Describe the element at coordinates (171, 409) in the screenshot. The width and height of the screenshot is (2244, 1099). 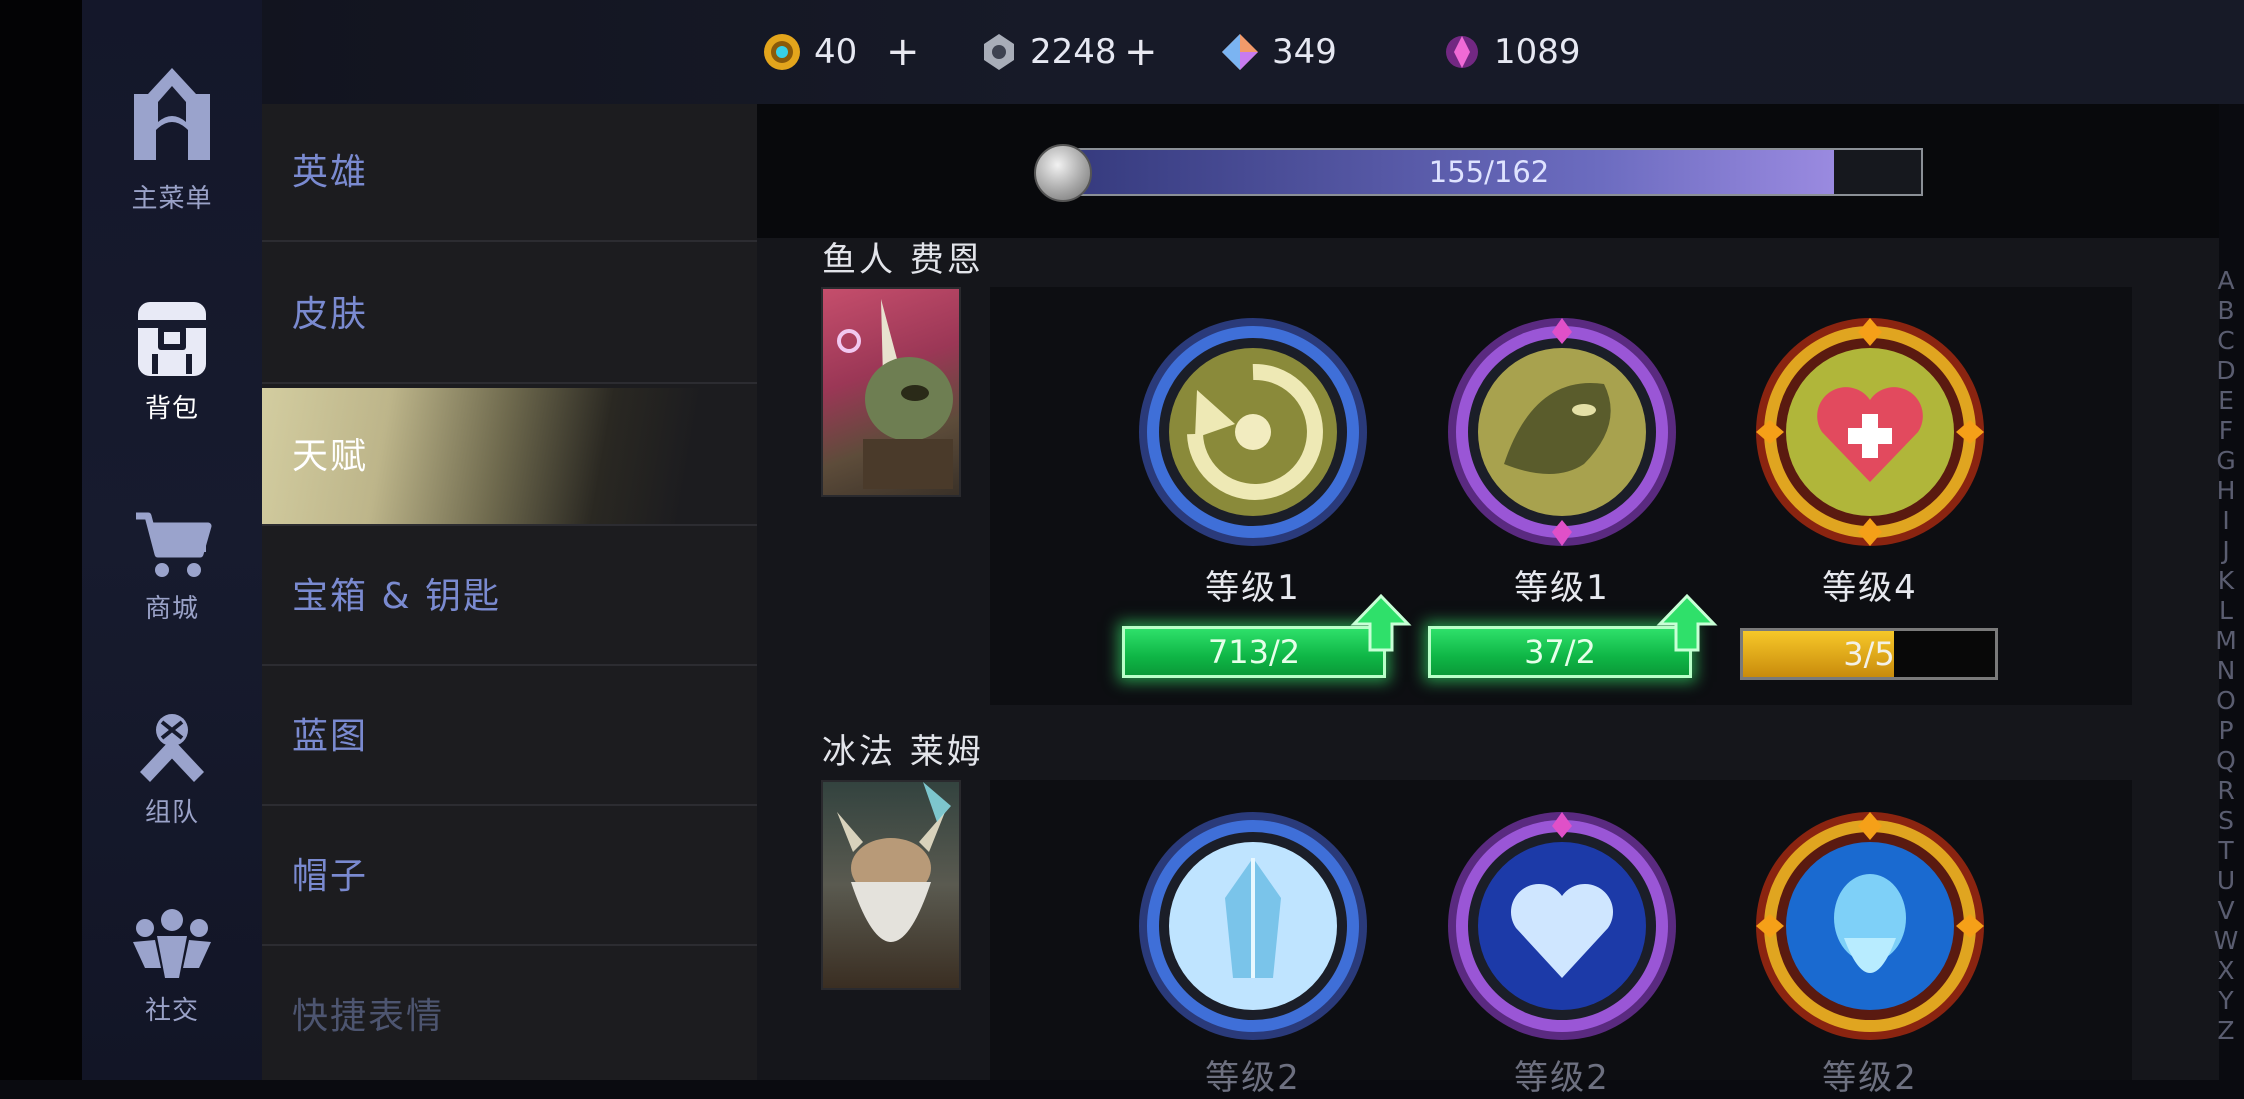
I see `rail-label: 背包` at that location.